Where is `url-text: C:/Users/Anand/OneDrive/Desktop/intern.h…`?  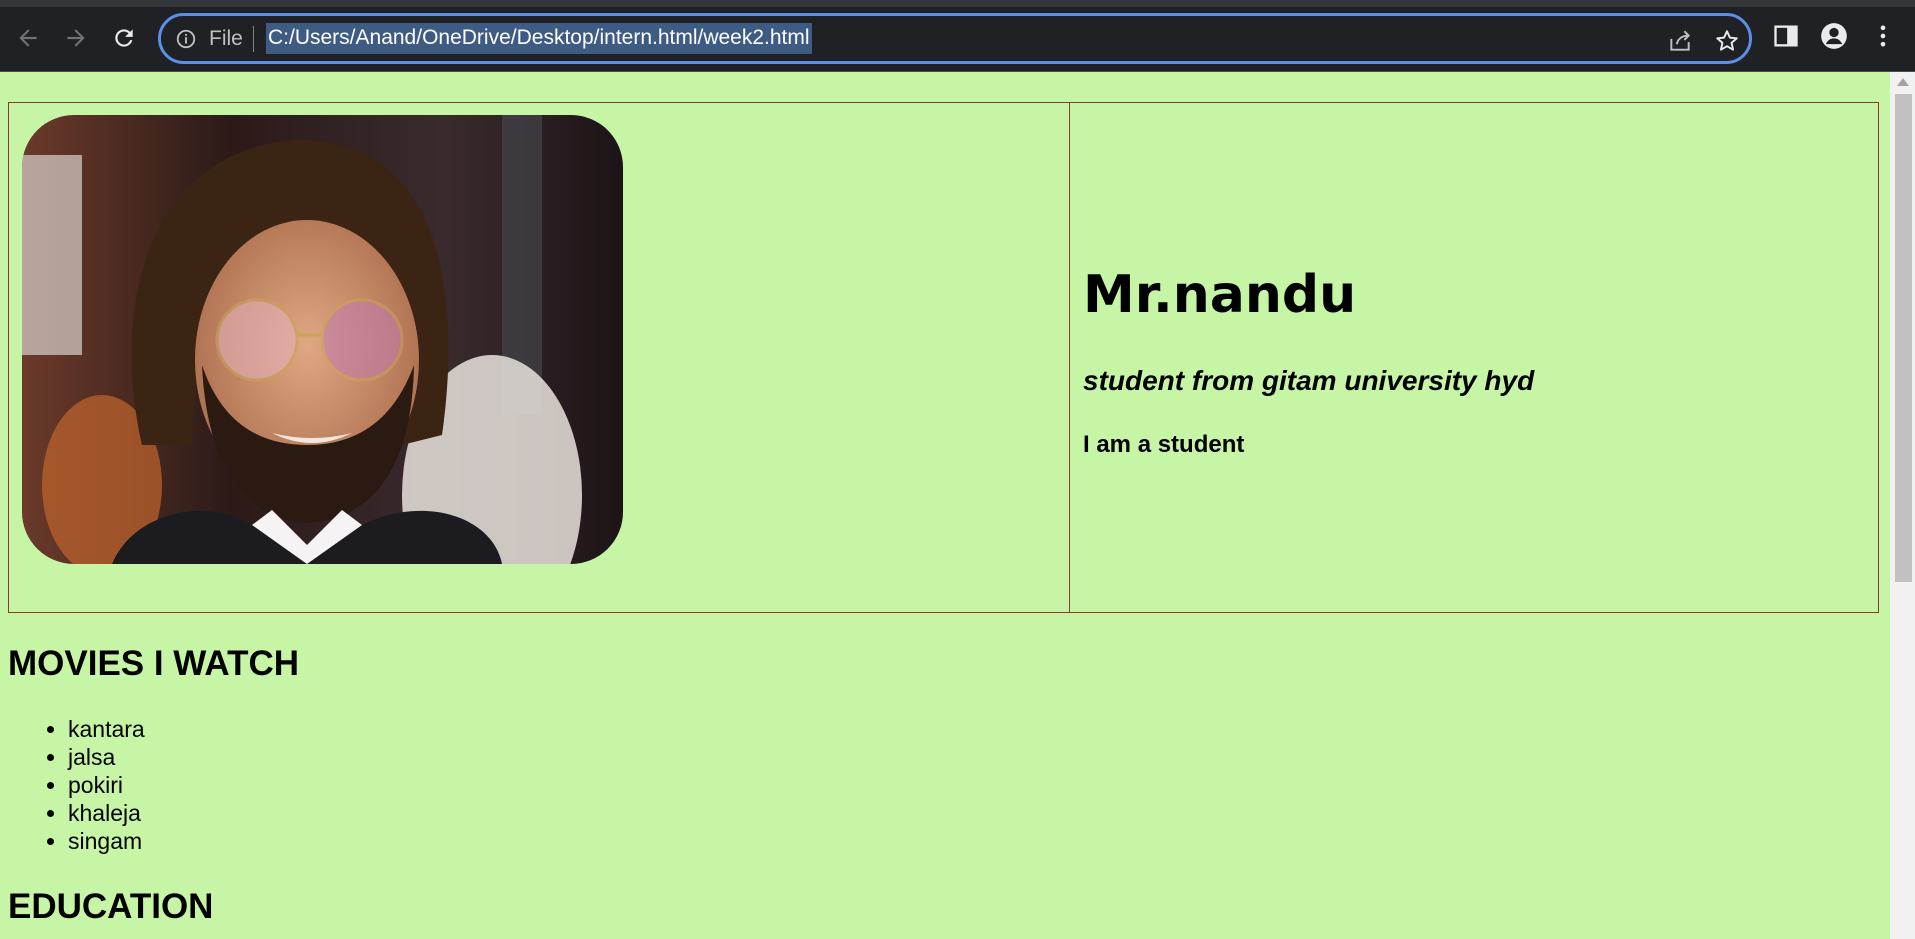 url-text: C:/Users/Anand/OneDrive/Desktop/intern.h… is located at coordinates (539, 38).